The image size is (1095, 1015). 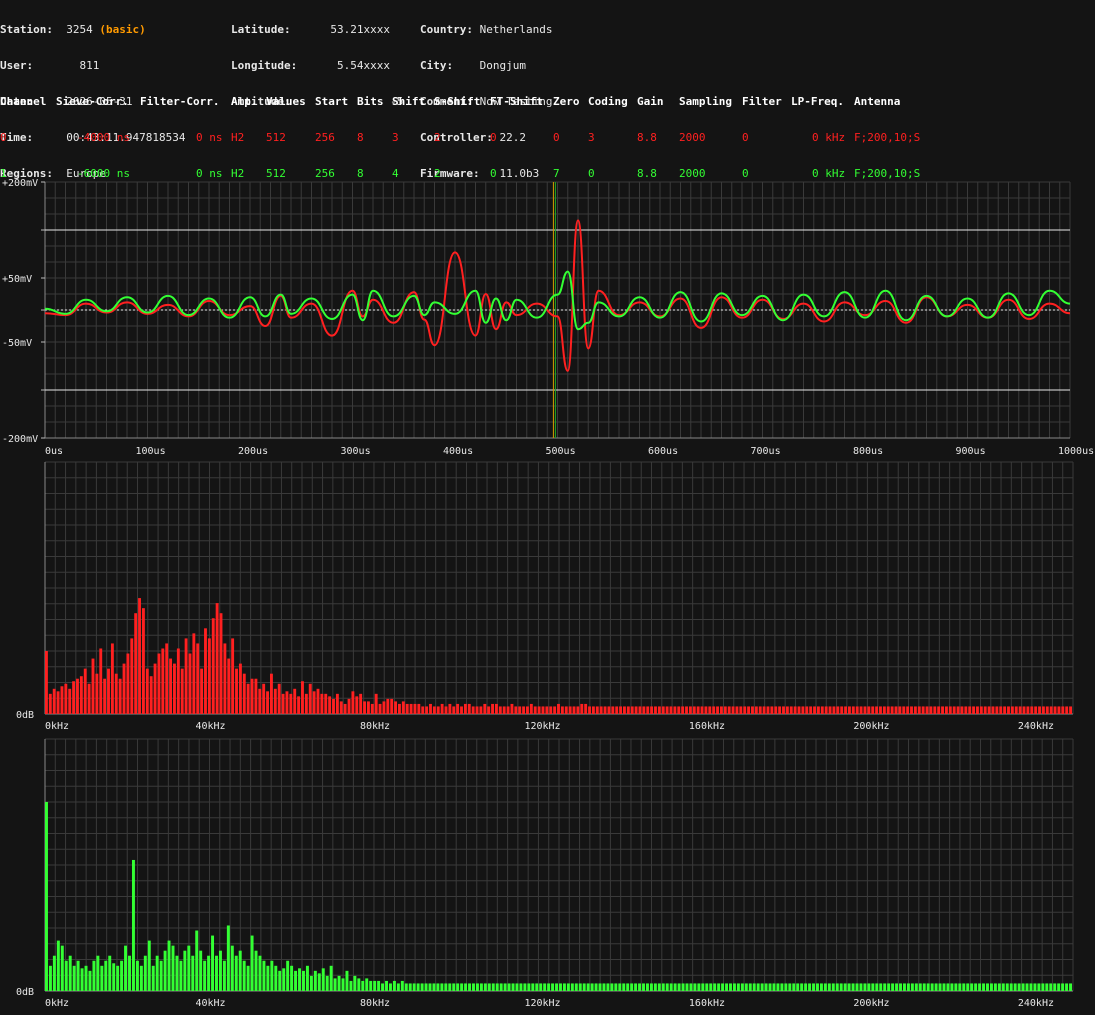 What do you see at coordinates (360, 29) in the screenshot?
I see `latitude-value: 53.21xxxx` at bounding box center [360, 29].